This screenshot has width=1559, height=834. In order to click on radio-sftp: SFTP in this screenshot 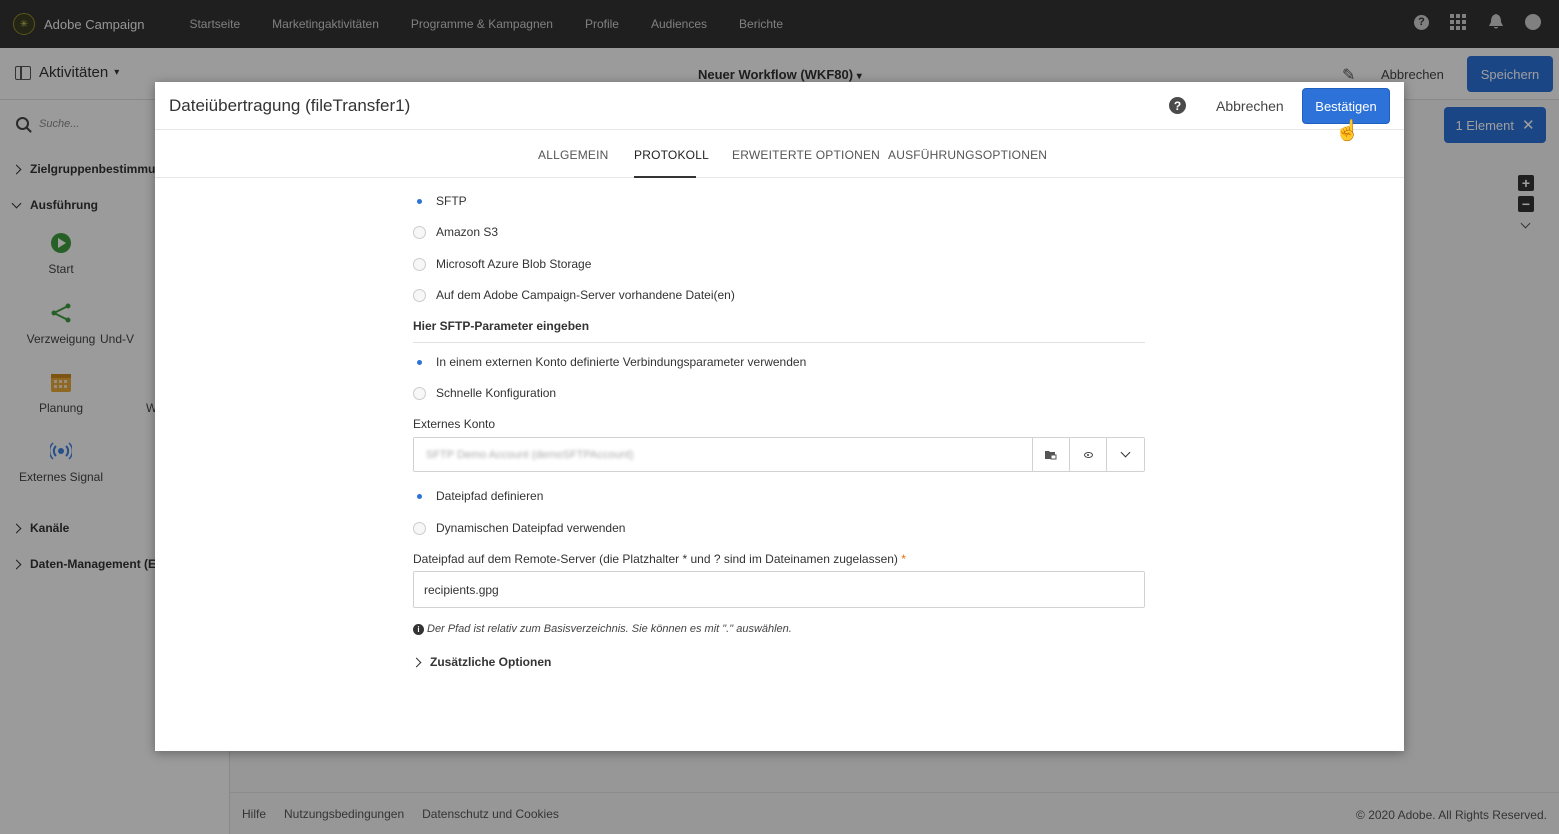, I will do `click(440, 201)`.